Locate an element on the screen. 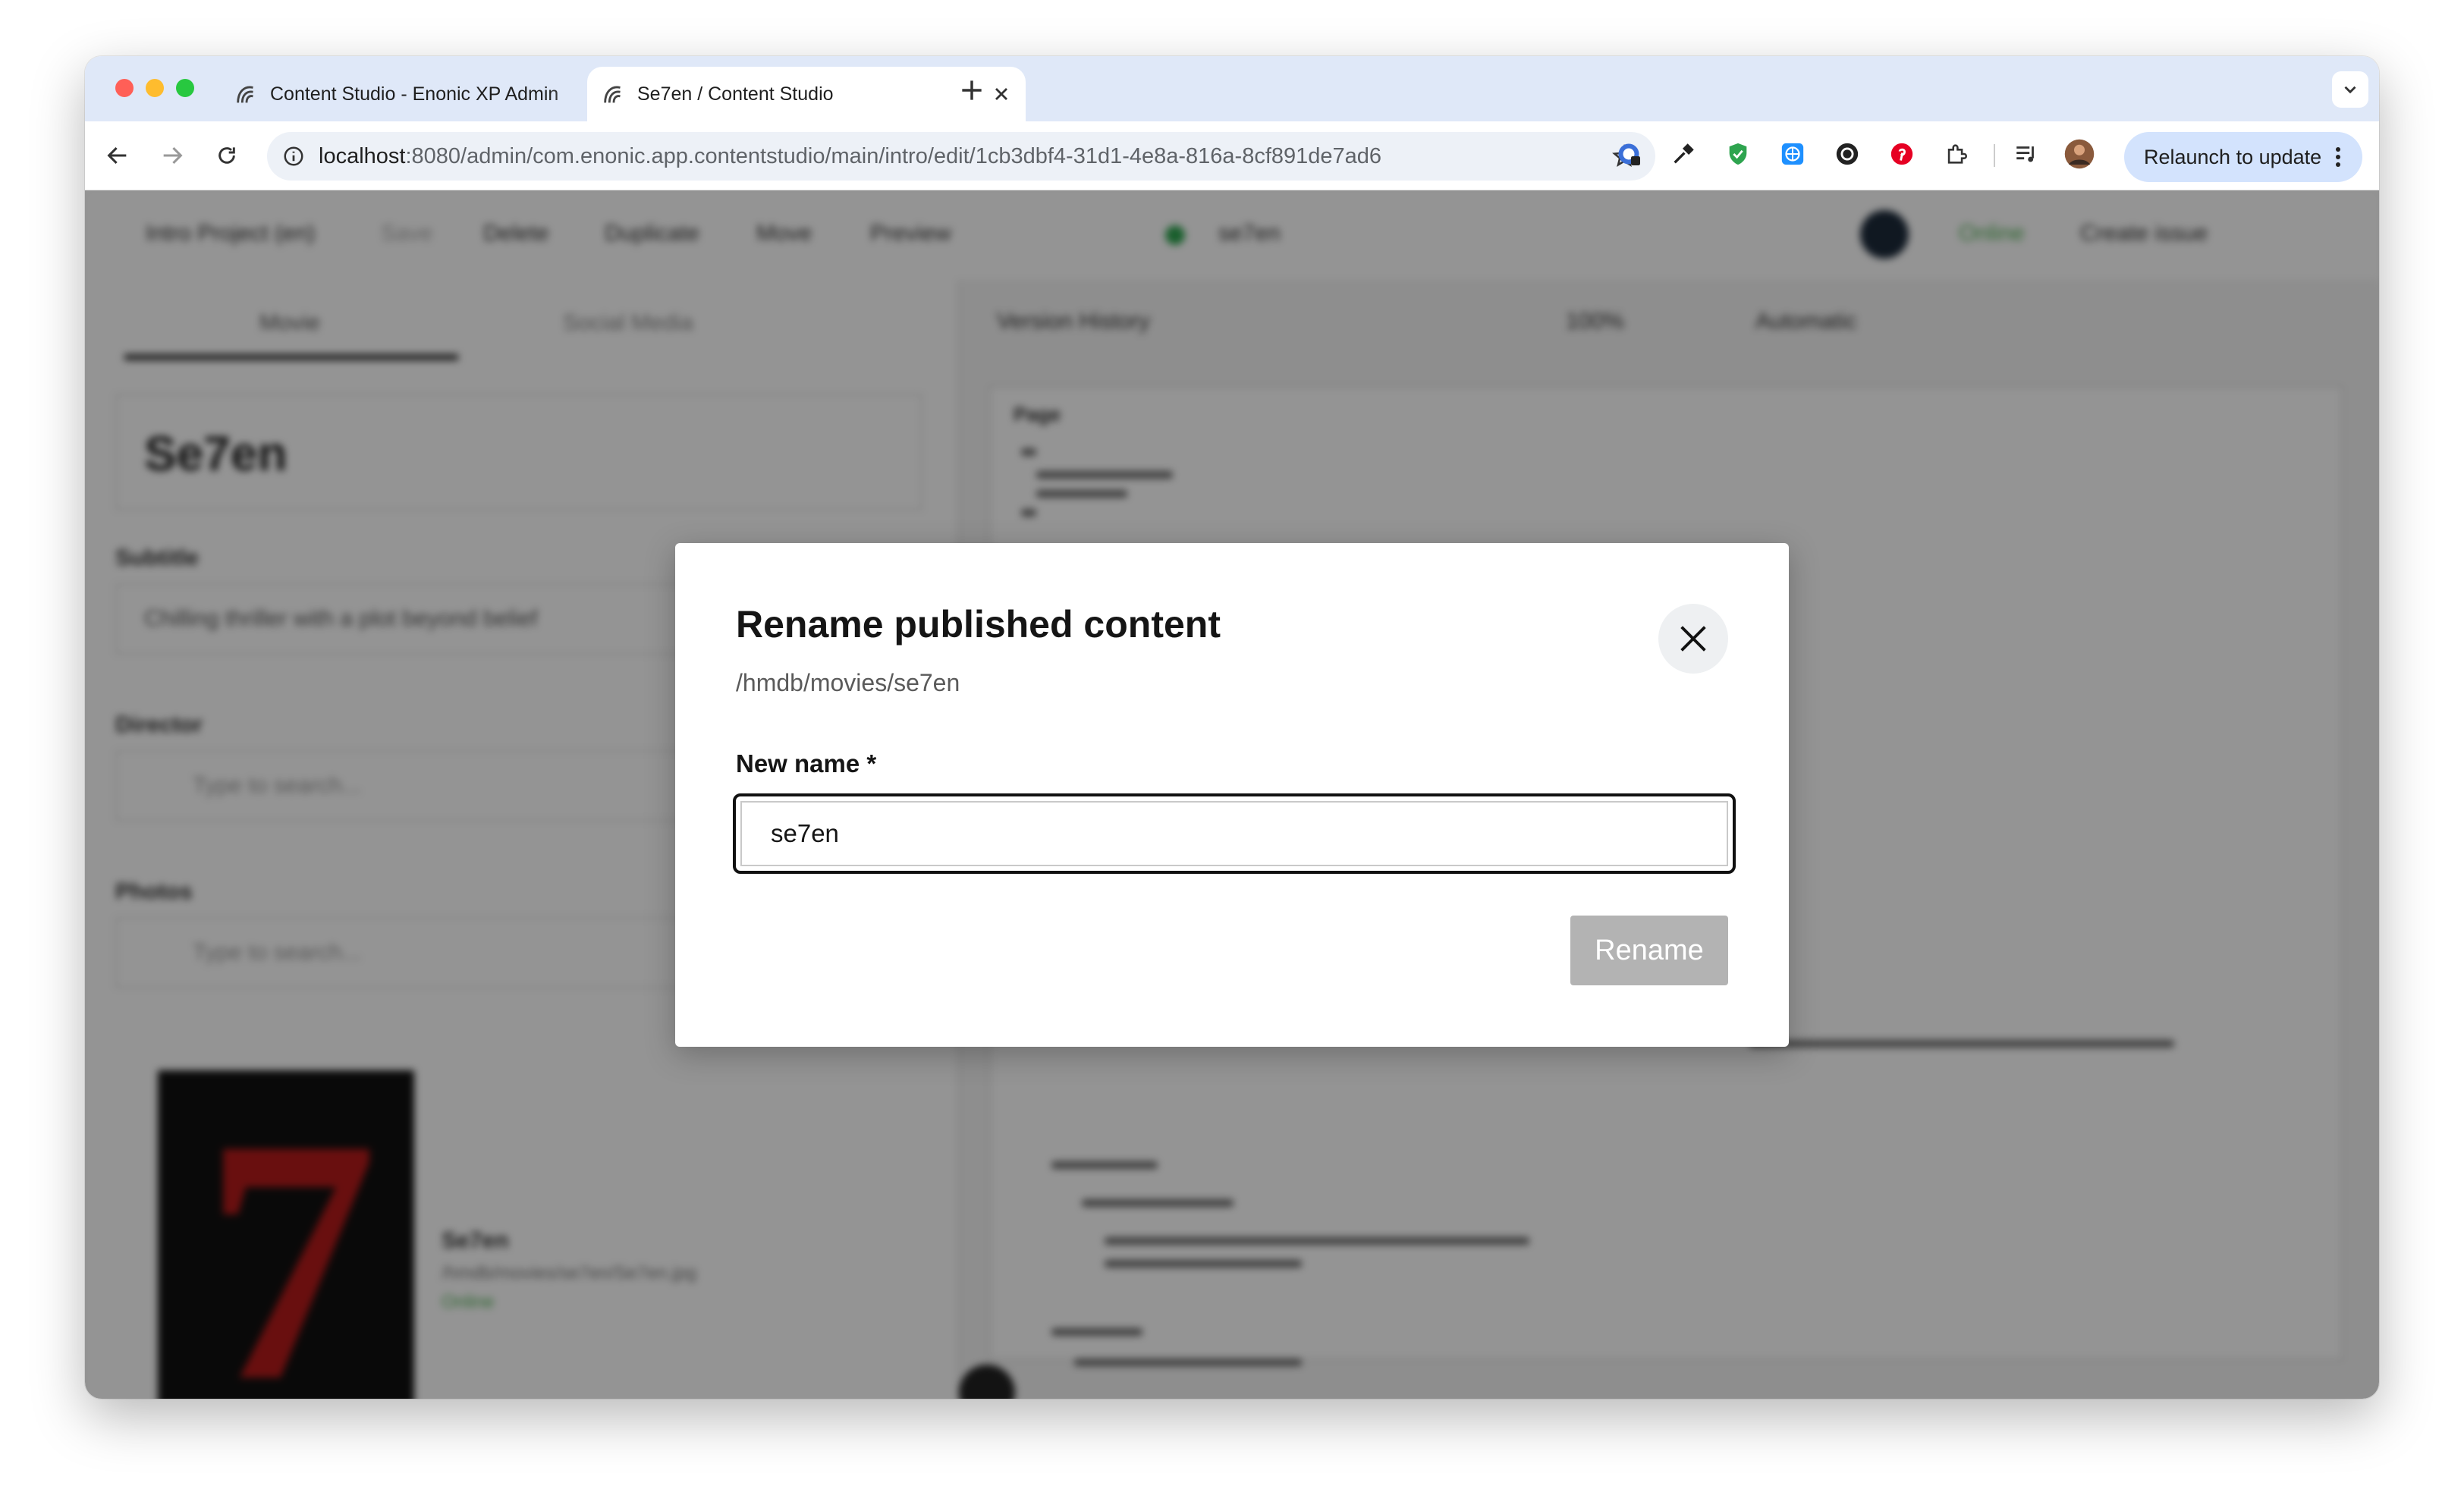 This screenshot has width=2464, height=1511. rename-button: Rename is located at coordinates (1649, 950).